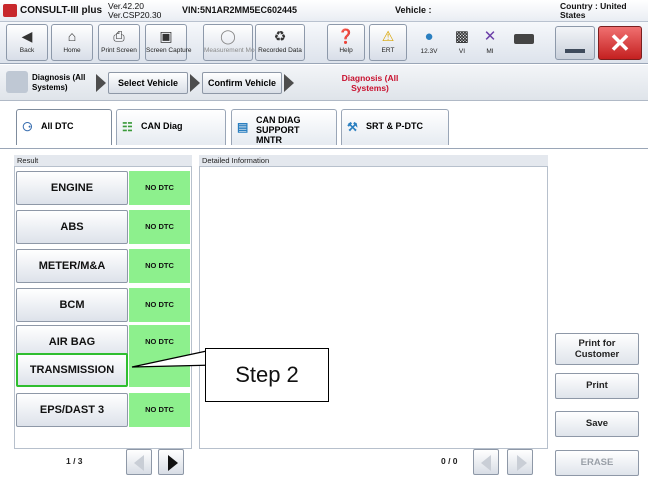  Describe the element at coordinates (72, 305) in the screenshot. I see `system-bcm-button: BCM` at that location.